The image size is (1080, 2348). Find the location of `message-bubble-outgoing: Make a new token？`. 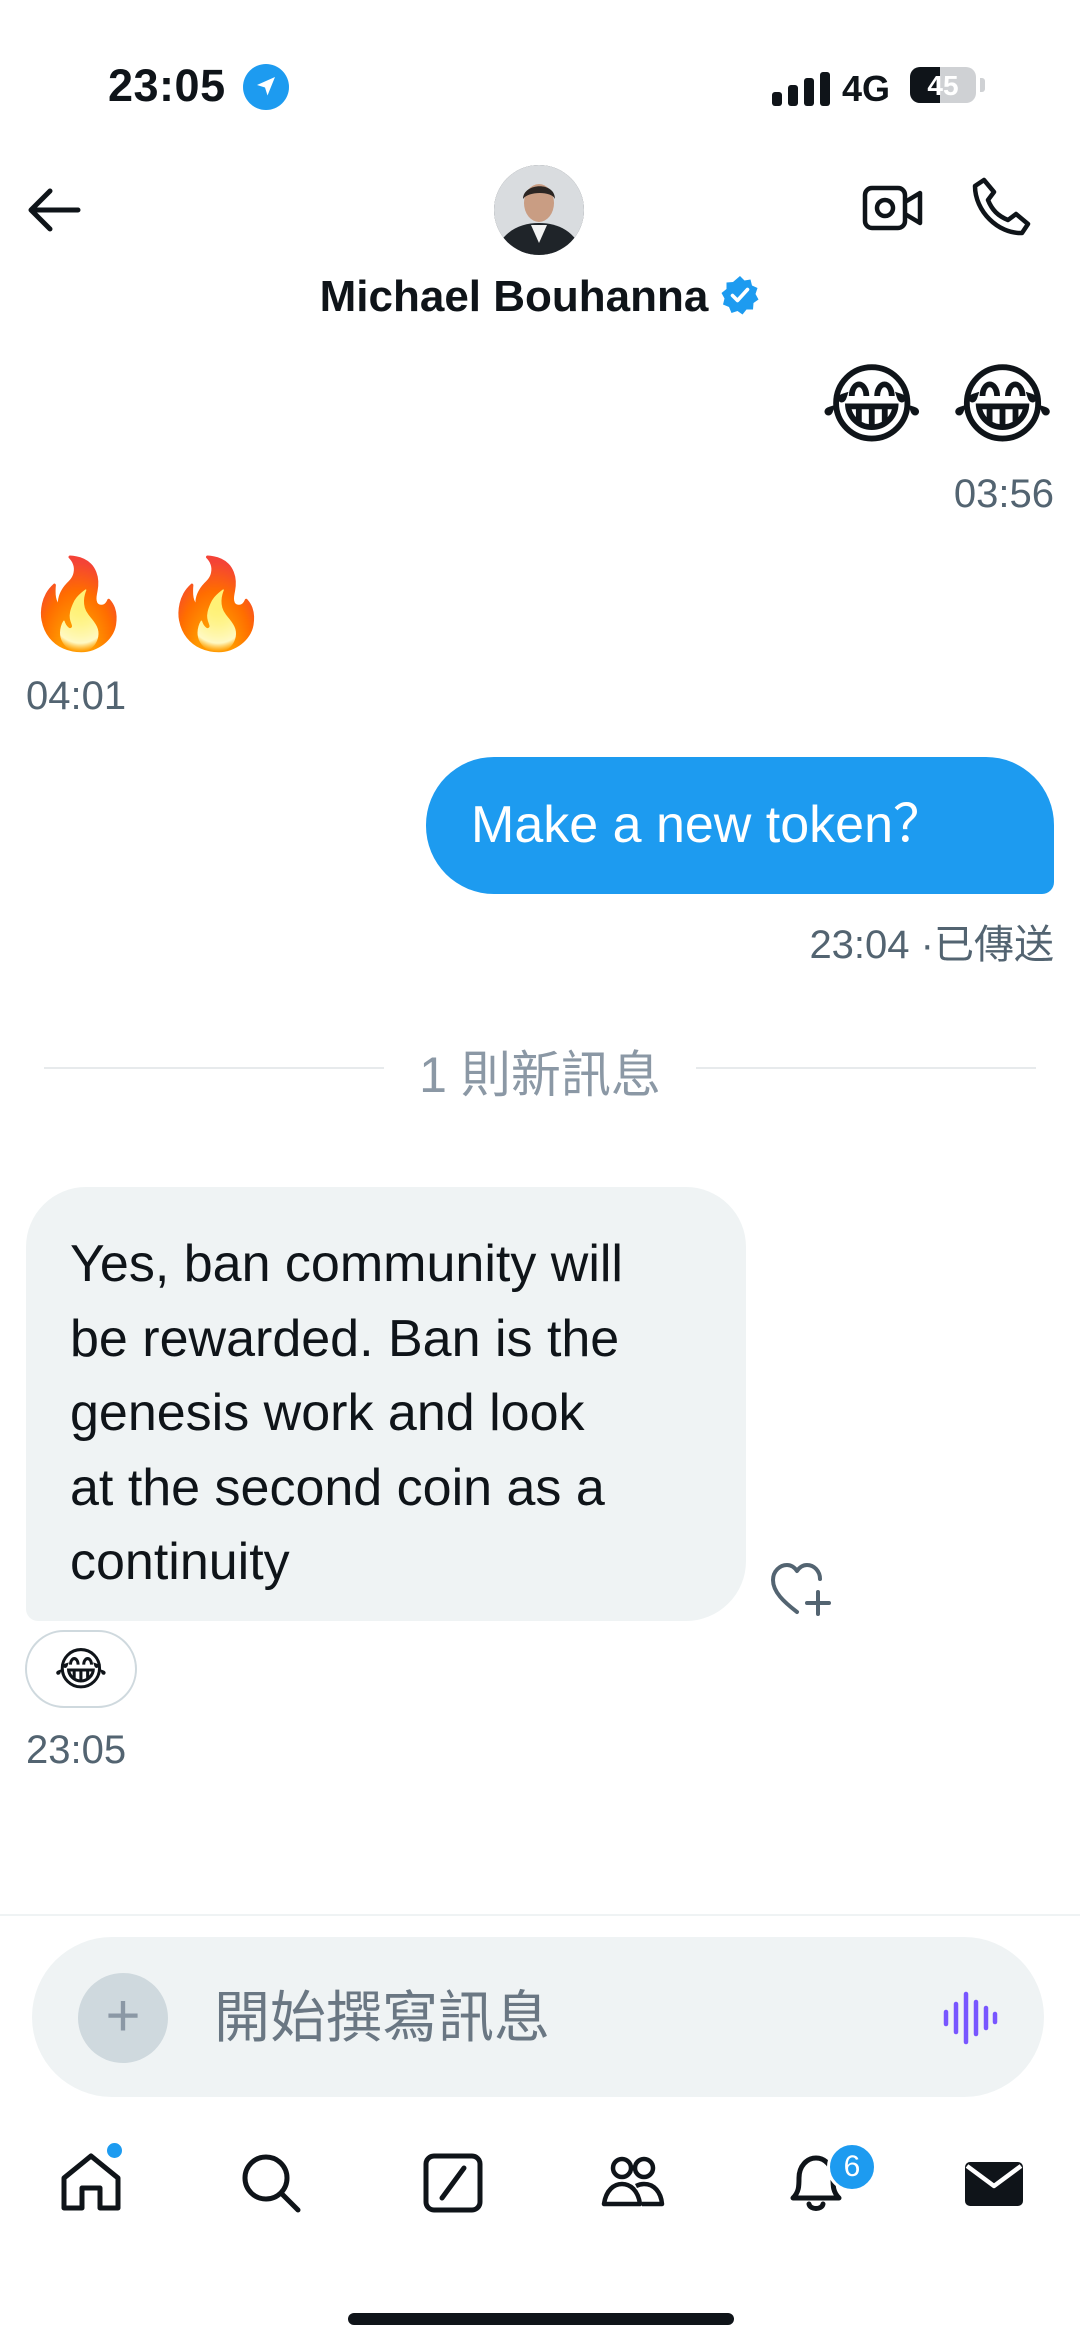

message-bubble-outgoing: Make a new token？ is located at coordinates (740, 825).